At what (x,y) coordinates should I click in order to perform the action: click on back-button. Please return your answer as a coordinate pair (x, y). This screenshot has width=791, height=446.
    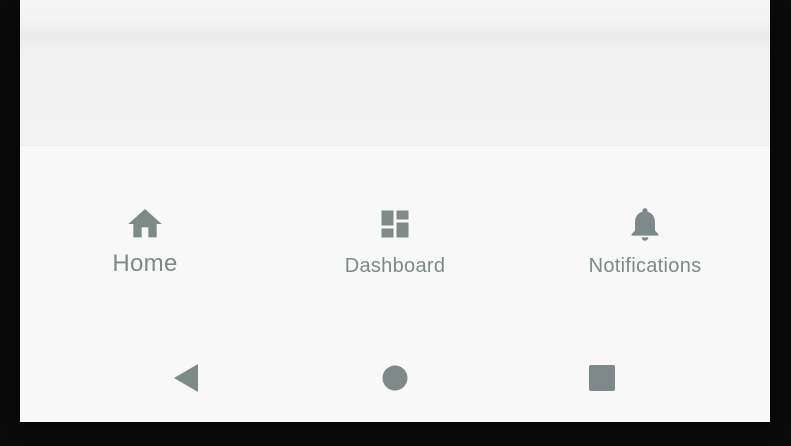
    Looking at the image, I should click on (186, 378).